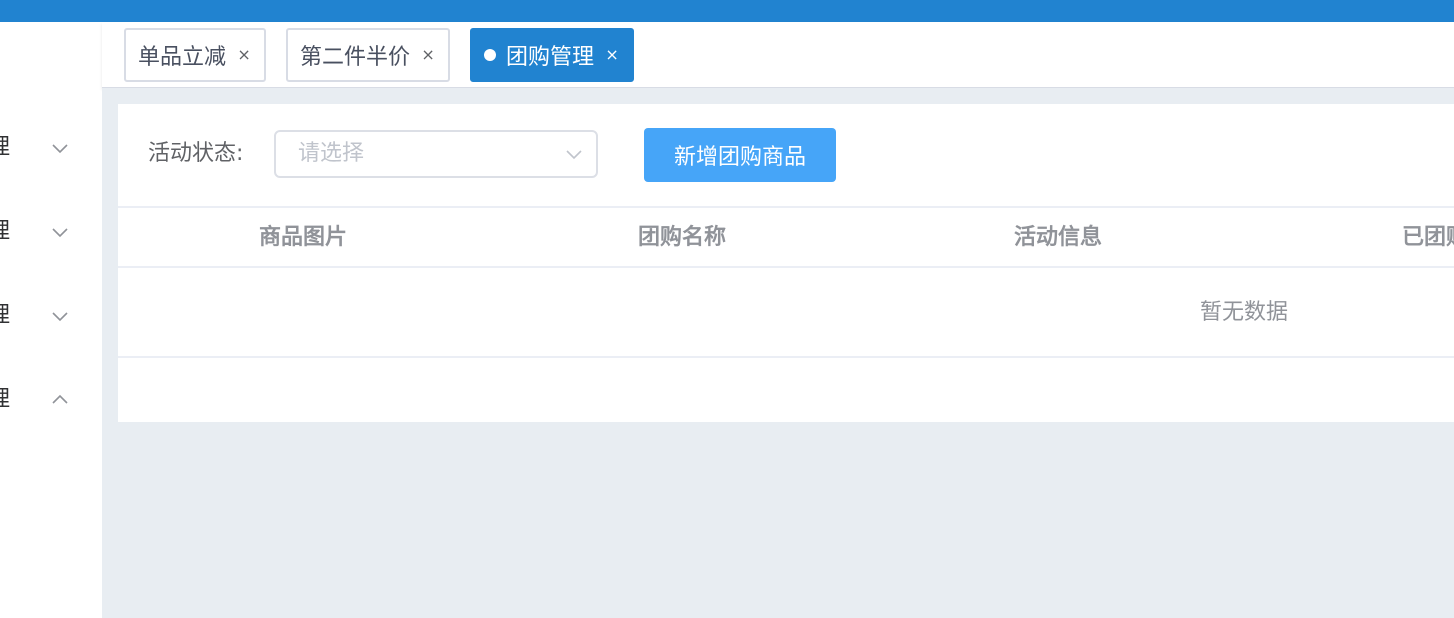 This screenshot has height=618, width=1454. I want to click on empty-state-text: 暂无数据, so click(1244, 312).